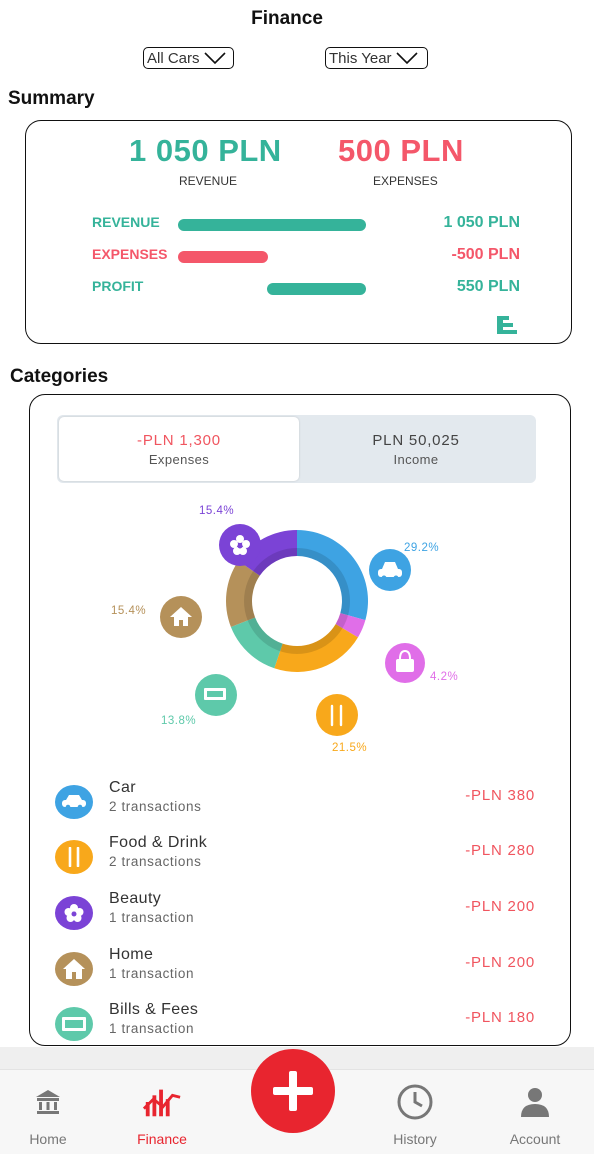 This screenshot has height=1154, width=594. I want to click on profit-bar, so click(316, 289).